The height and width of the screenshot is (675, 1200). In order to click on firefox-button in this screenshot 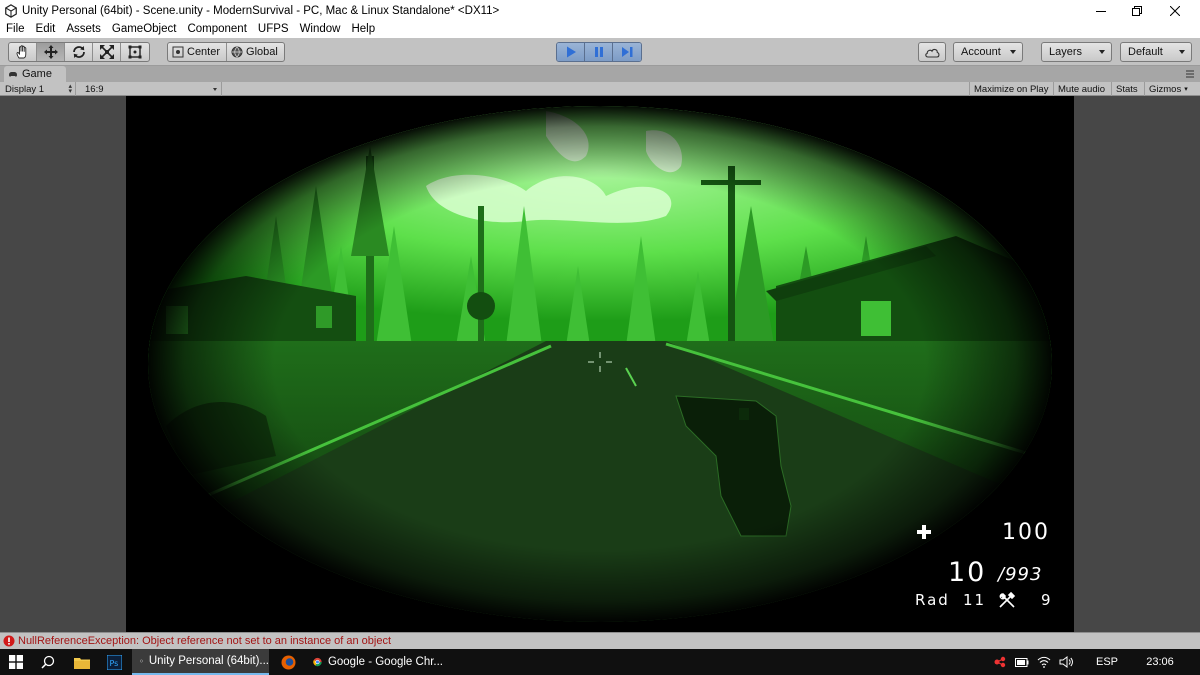, I will do `click(288, 662)`.